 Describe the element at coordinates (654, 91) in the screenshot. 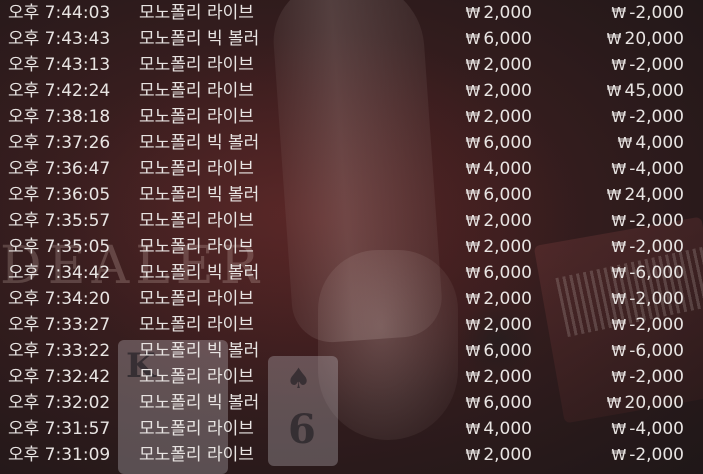

I see `payout-value: 45,000` at that location.